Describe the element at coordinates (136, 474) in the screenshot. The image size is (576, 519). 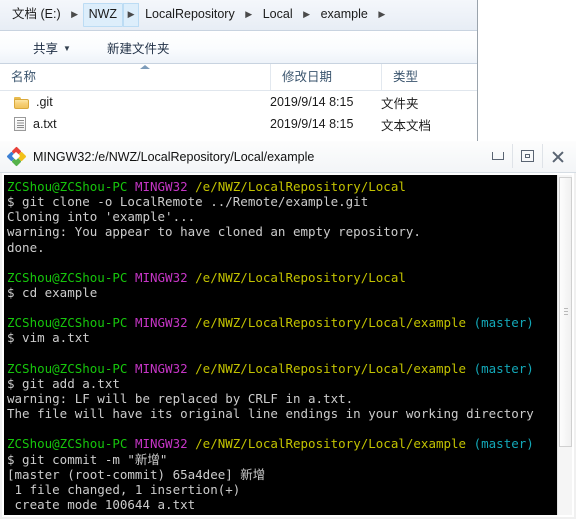
I see `terminal-text: [master (root-commit) 65a4dee] 新增` at that location.